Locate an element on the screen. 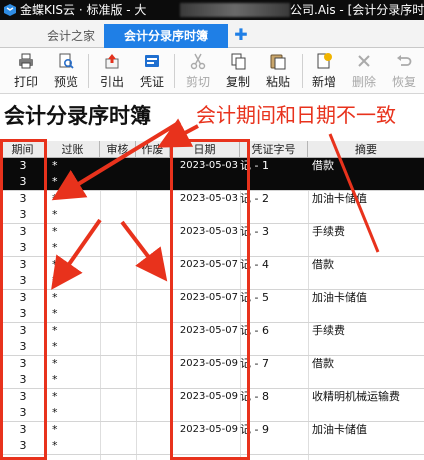 The height and width of the screenshot is (460, 424). voucher-label: 凭证 is located at coordinates (151, 82).